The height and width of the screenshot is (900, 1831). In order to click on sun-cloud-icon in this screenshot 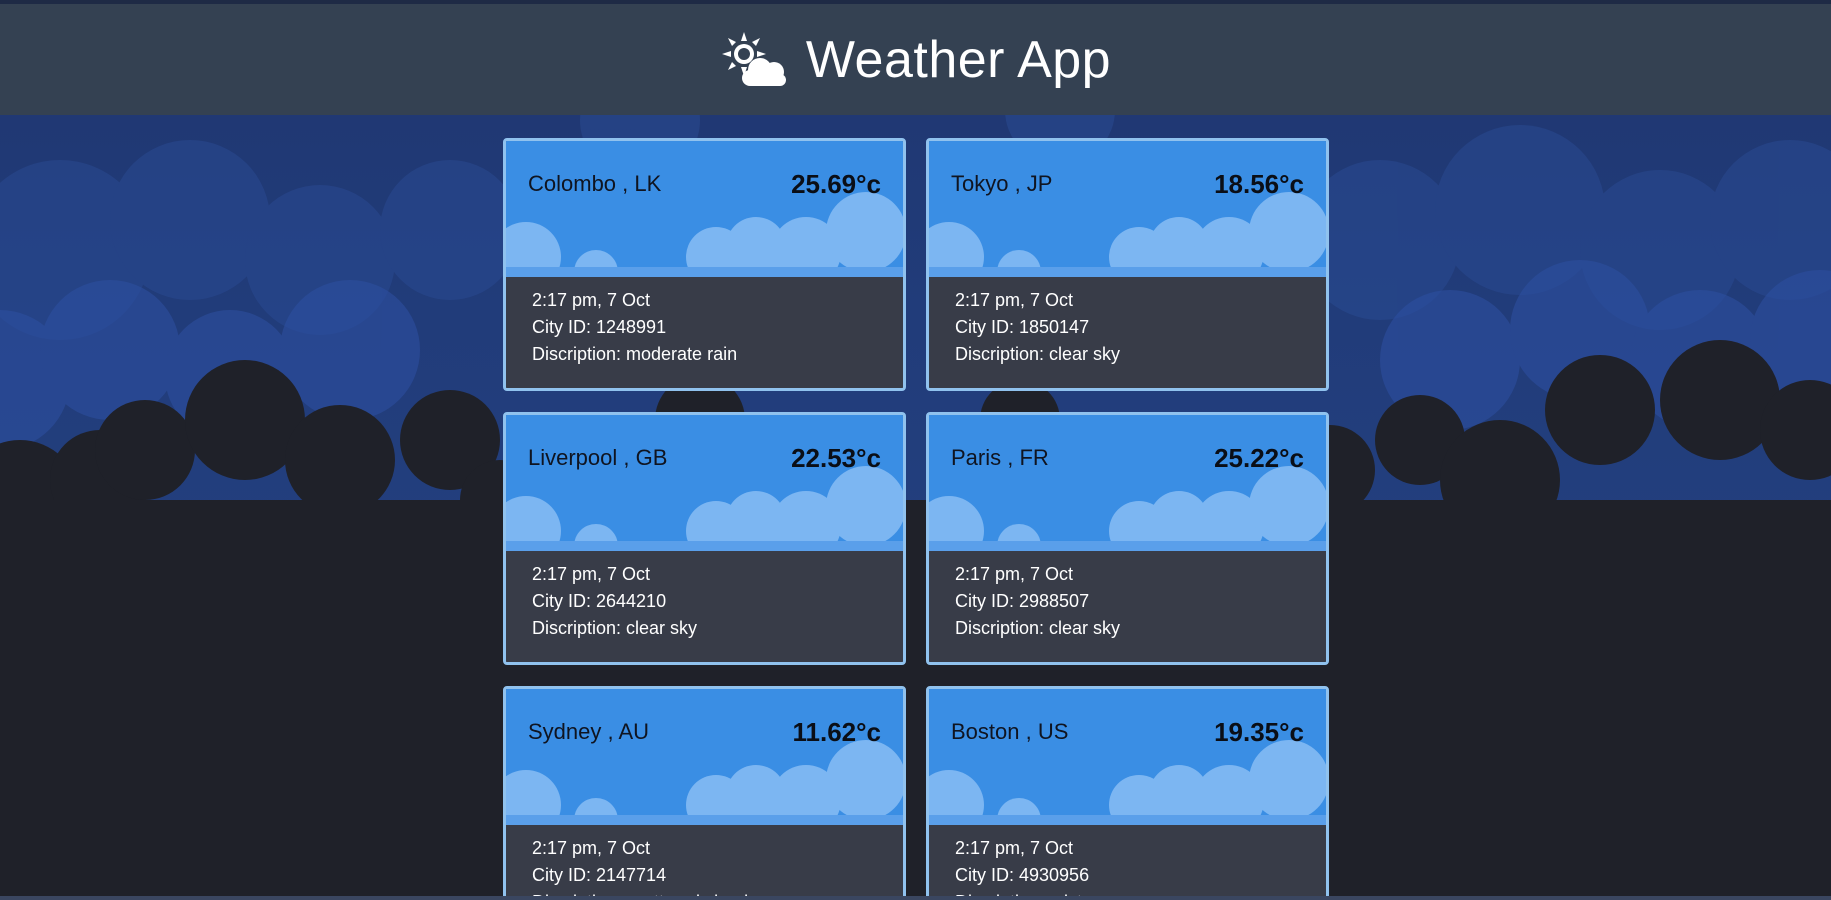, I will do `click(756, 60)`.